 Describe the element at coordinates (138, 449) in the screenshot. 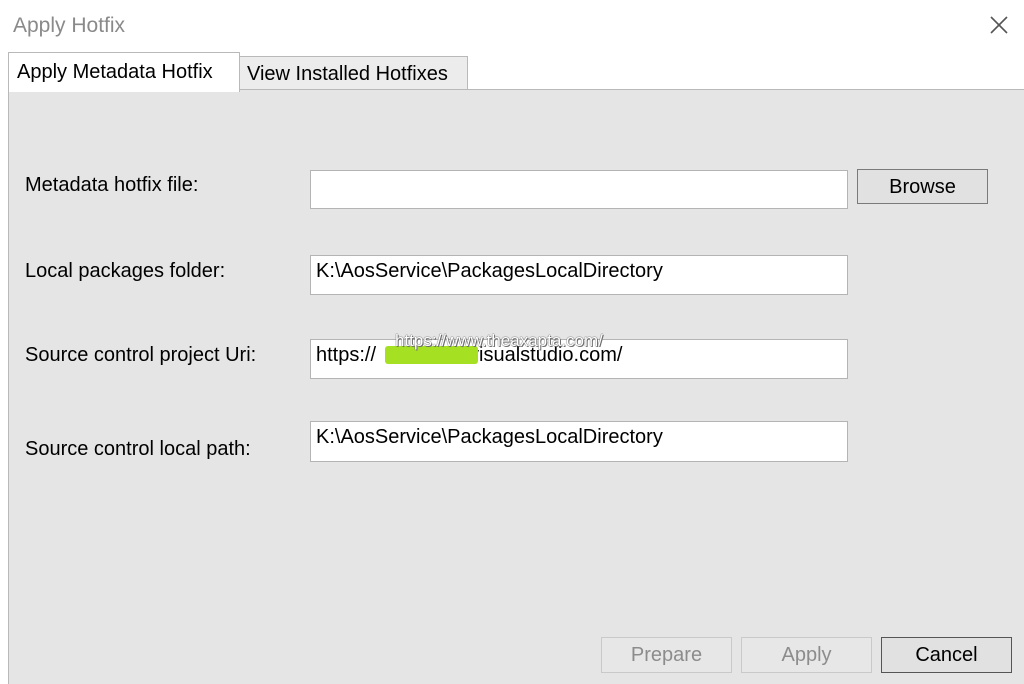

I see `source-control-local-path-label: Source control local path:` at that location.